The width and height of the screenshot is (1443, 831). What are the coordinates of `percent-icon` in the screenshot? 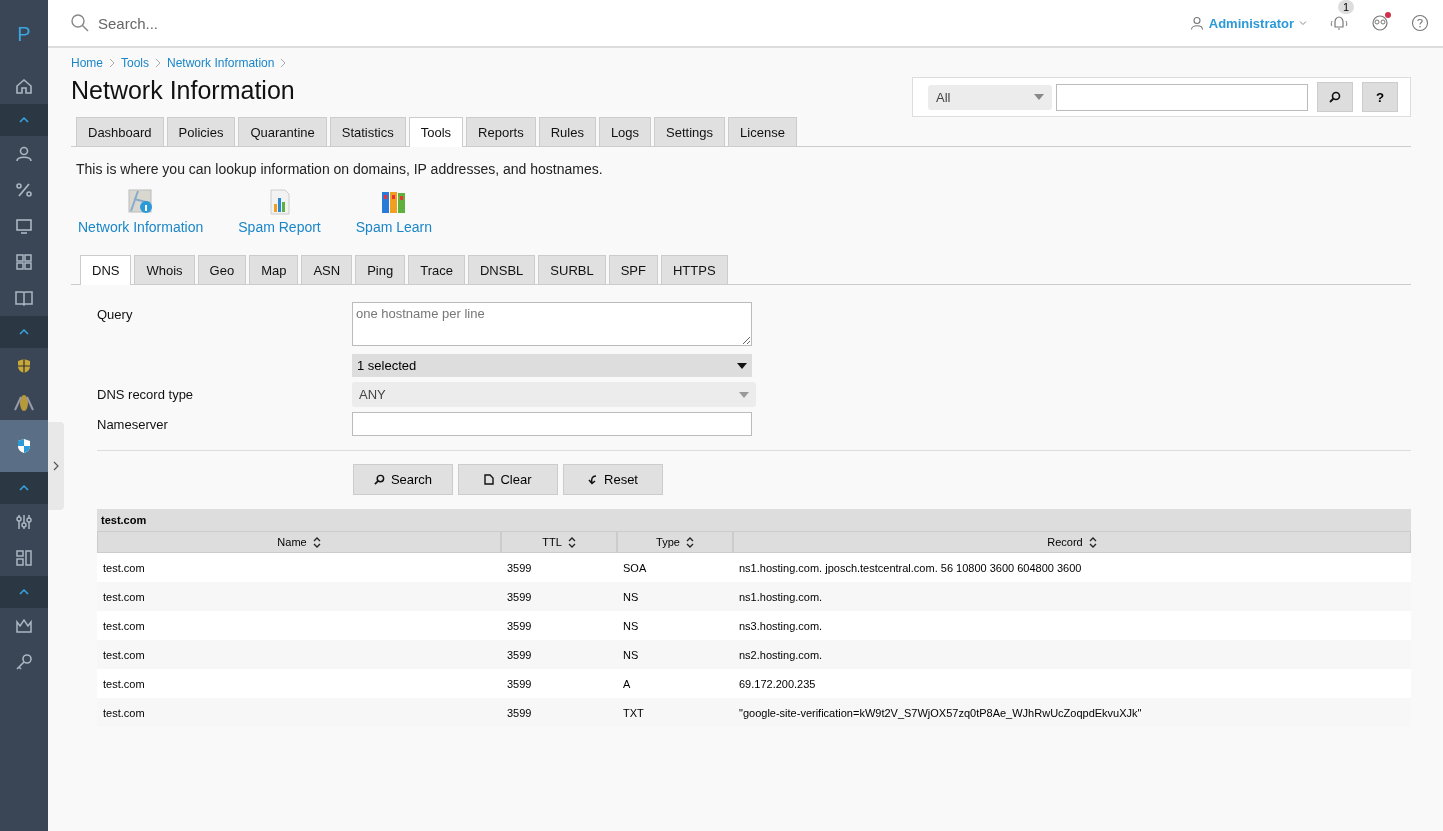 It's located at (24, 190).